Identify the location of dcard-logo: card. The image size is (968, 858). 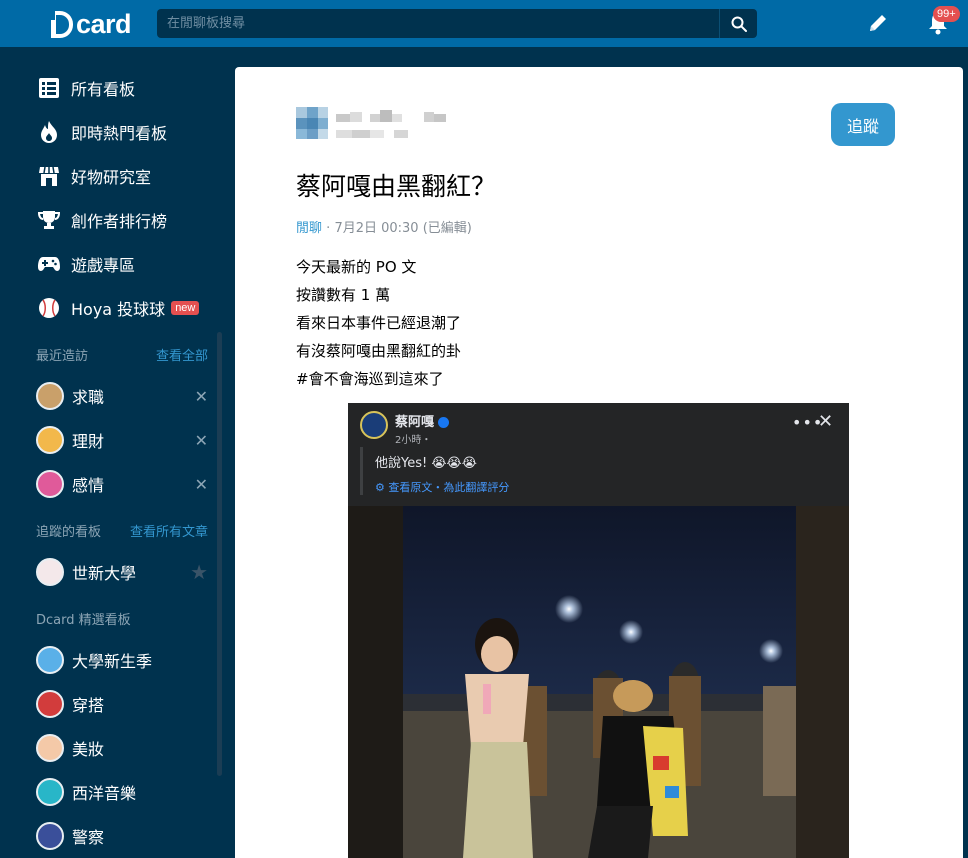
(89, 23).